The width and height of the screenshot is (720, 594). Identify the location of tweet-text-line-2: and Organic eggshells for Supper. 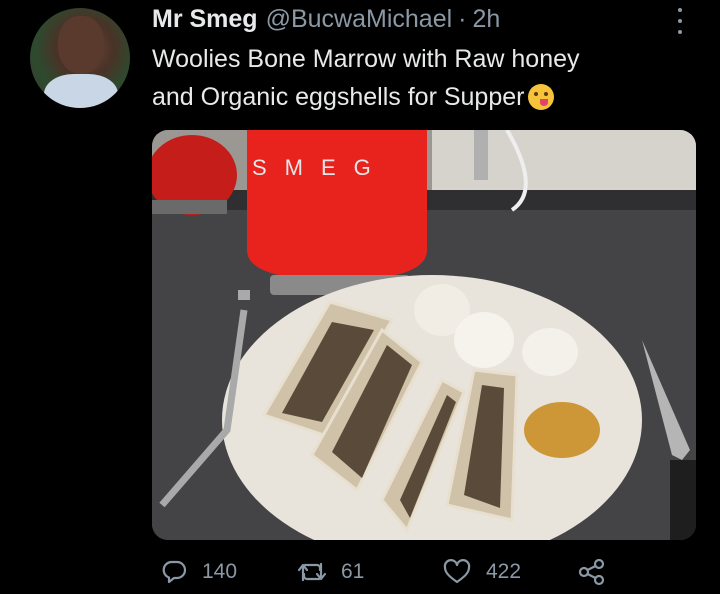
(422, 97).